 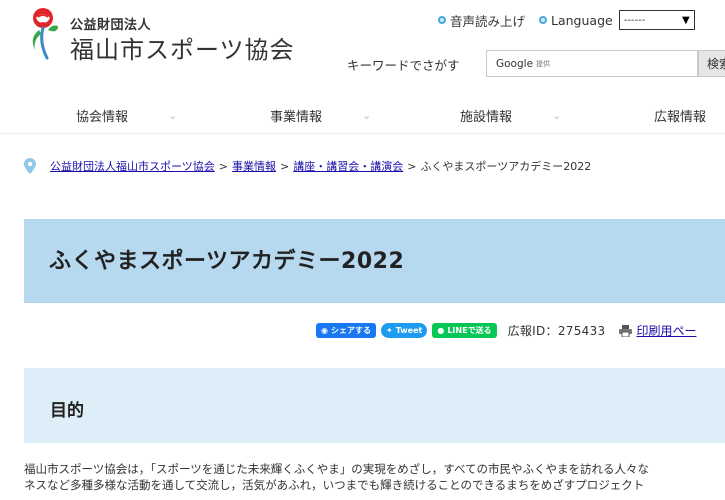 What do you see at coordinates (348, 166) in the screenshot?
I see `breadcrumb-link-lectures: 講座・講習会・講演会` at bounding box center [348, 166].